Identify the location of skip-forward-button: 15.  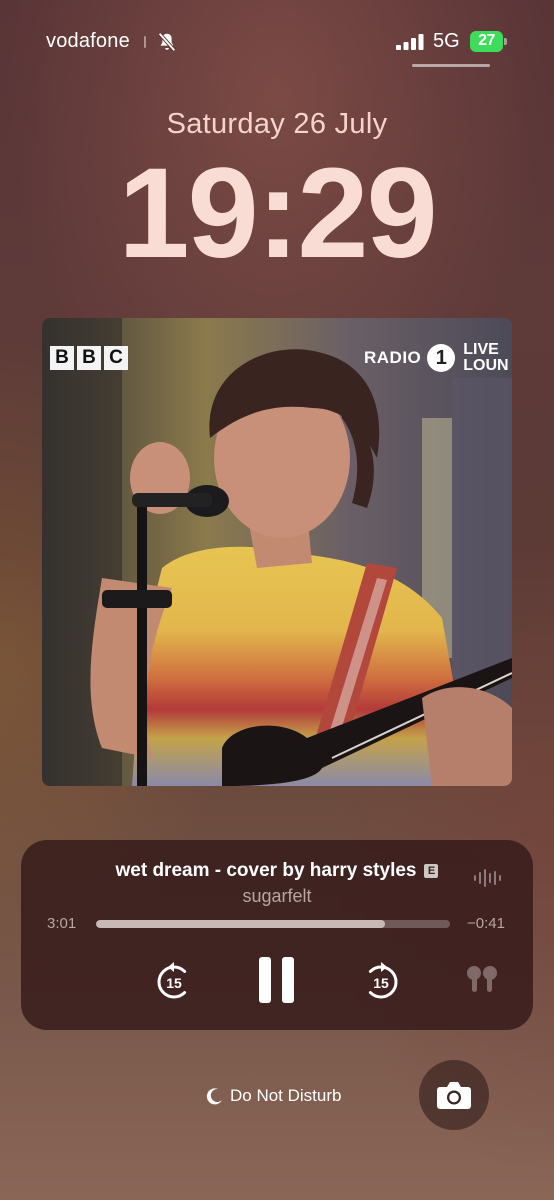
(381, 982).